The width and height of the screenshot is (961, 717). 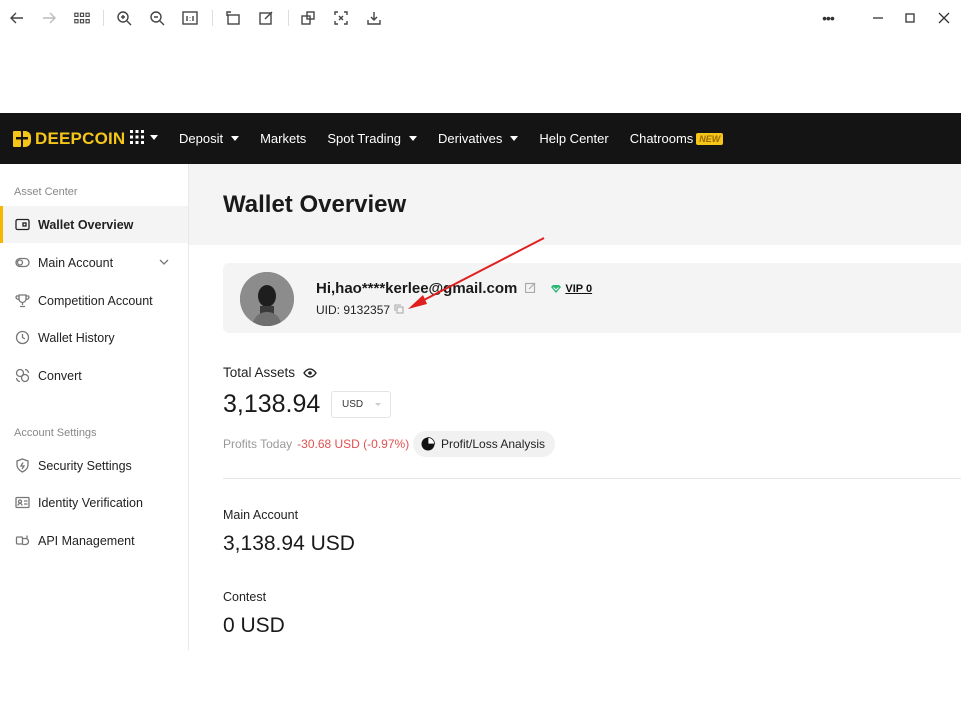 What do you see at coordinates (22, 224) in the screenshot?
I see `wallet-icon` at bounding box center [22, 224].